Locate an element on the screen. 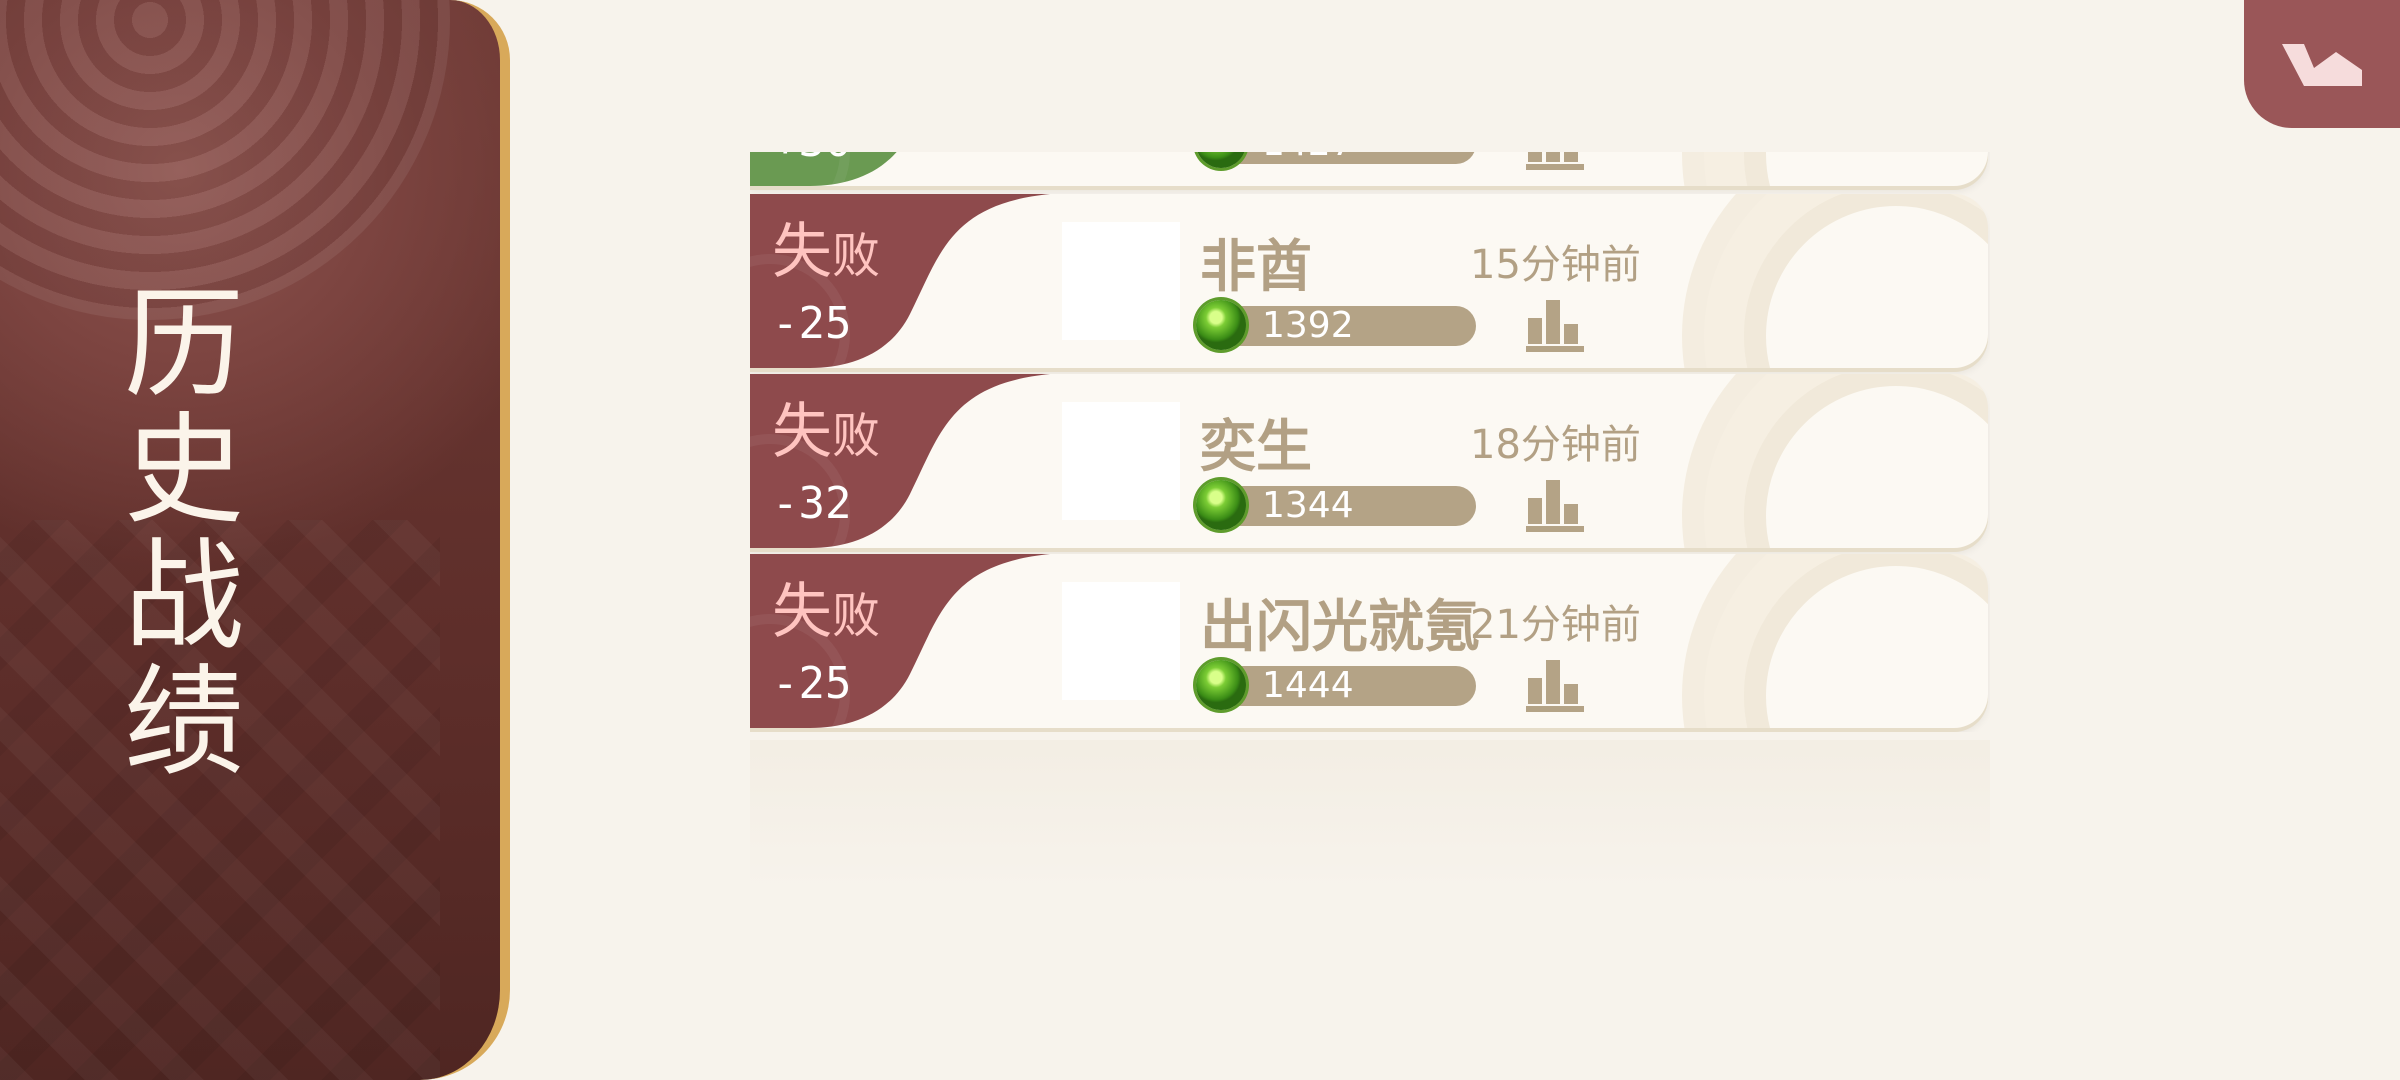 This screenshot has height=1080, width=2400. score-bar: 1427 is located at coordinates (1336, 160).